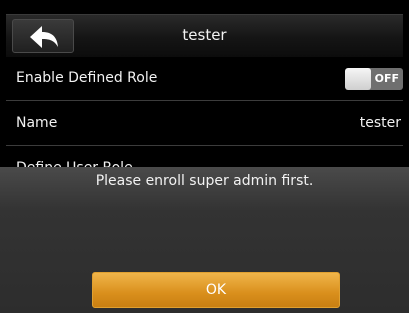 The height and width of the screenshot is (313, 409). Describe the element at coordinates (216, 290) in the screenshot. I see `ok-button: OK` at that location.